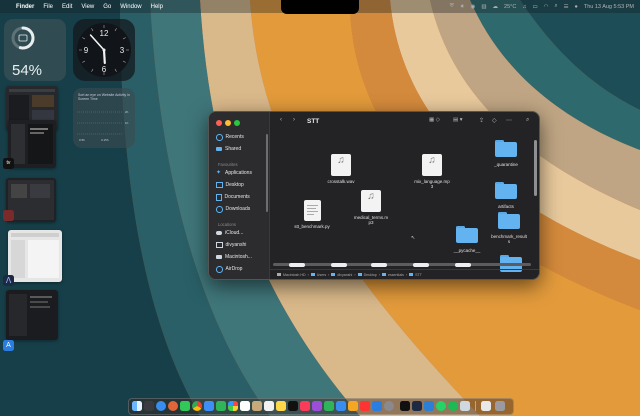 This screenshot has width=640, height=416. What do you see at coordinates (281, 406) in the screenshot?
I see `notes-dock-icon` at bounding box center [281, 406].